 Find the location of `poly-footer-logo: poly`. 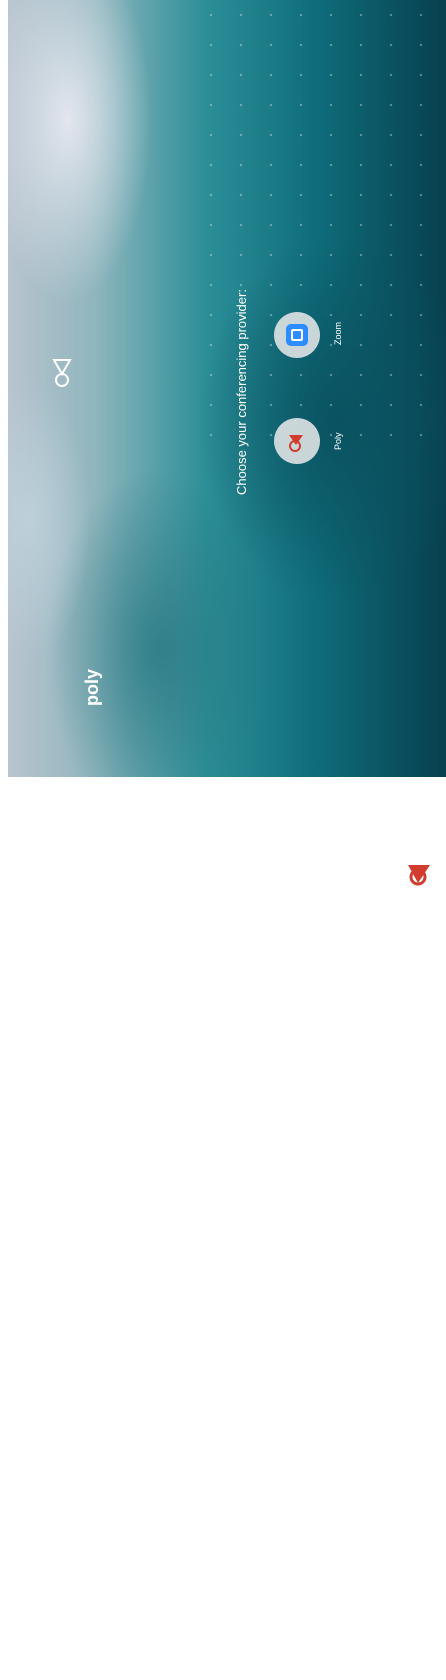

poly-footer-logo: poly is located at coordinates (423, 850).